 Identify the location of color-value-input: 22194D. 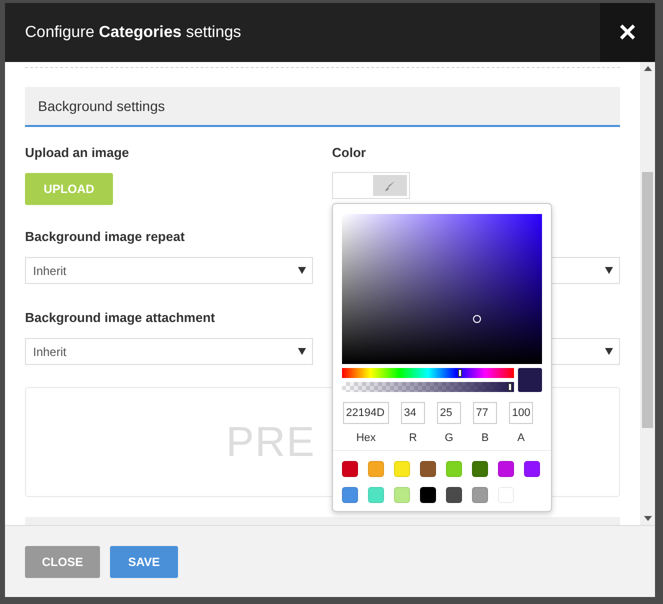
(366, 413).